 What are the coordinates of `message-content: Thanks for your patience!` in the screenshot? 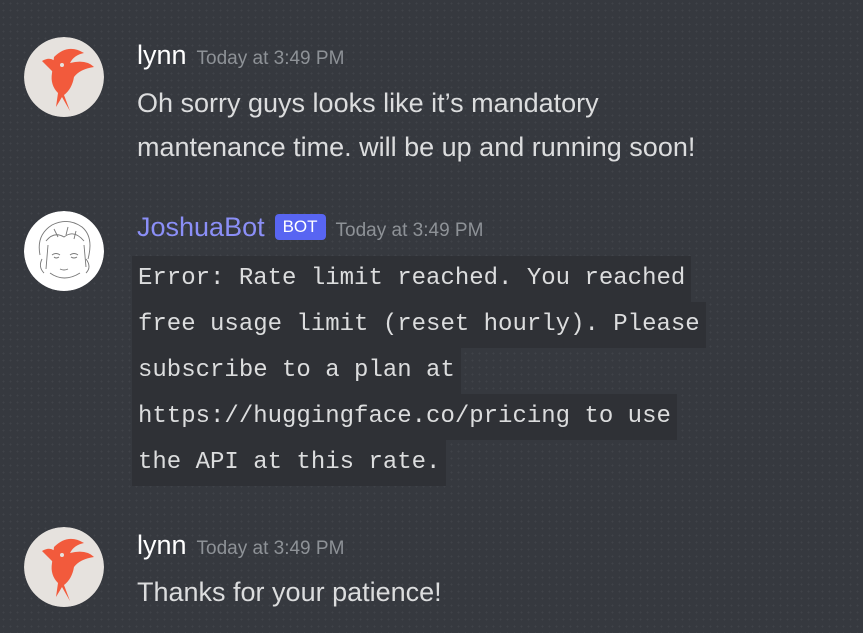 It's located at (289, 592).